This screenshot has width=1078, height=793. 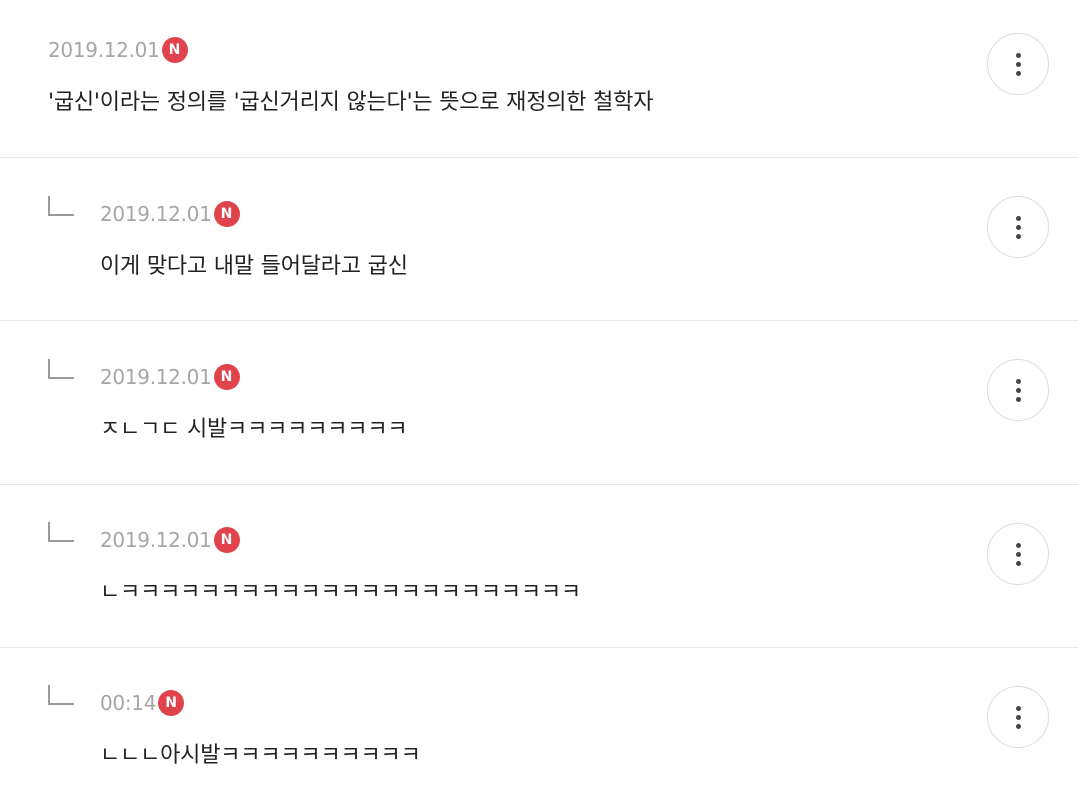 I want to click on comment-date: 00:14, so click(x=128, y=703).